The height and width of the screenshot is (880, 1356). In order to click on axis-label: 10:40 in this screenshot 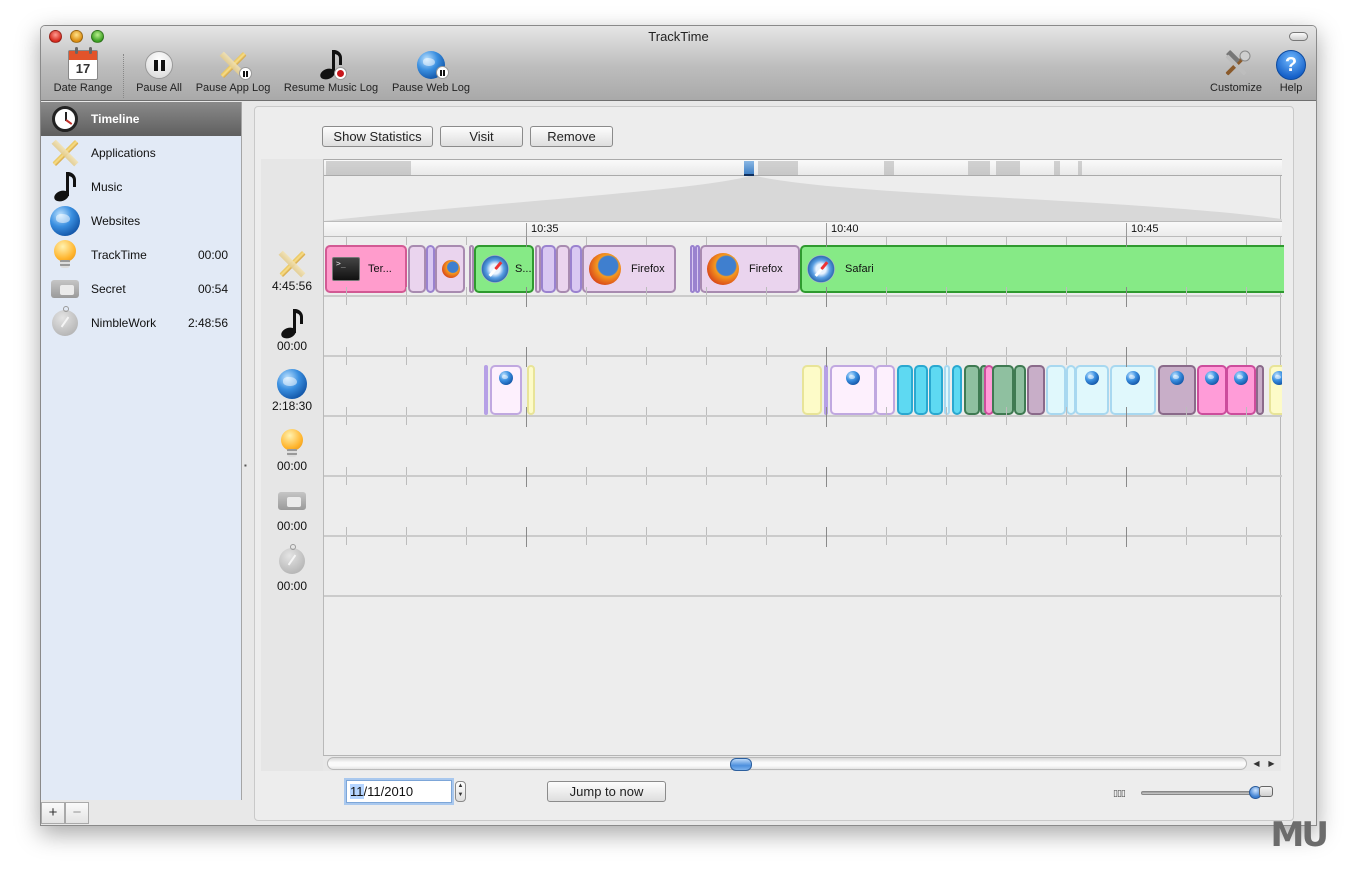, I will do `click(842, 230)`.